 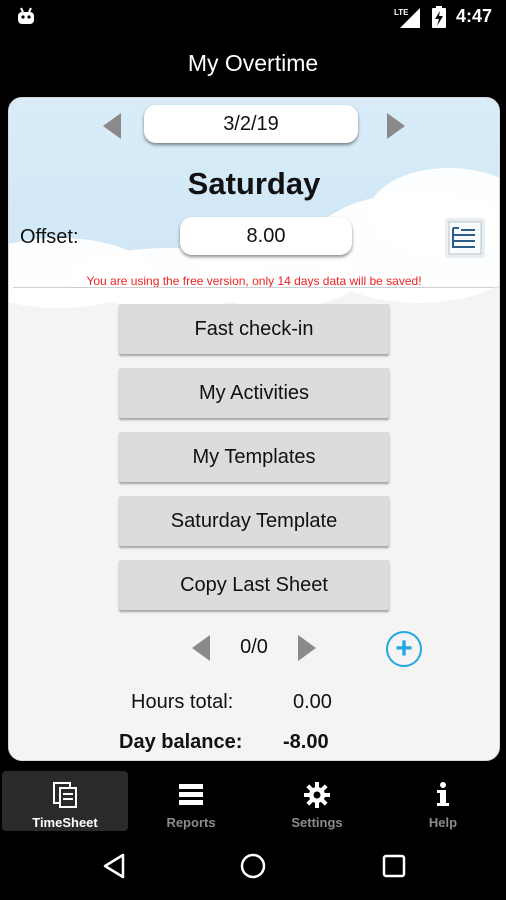 I want to click on offset-label: Offset:, so click(x=49, y=237).